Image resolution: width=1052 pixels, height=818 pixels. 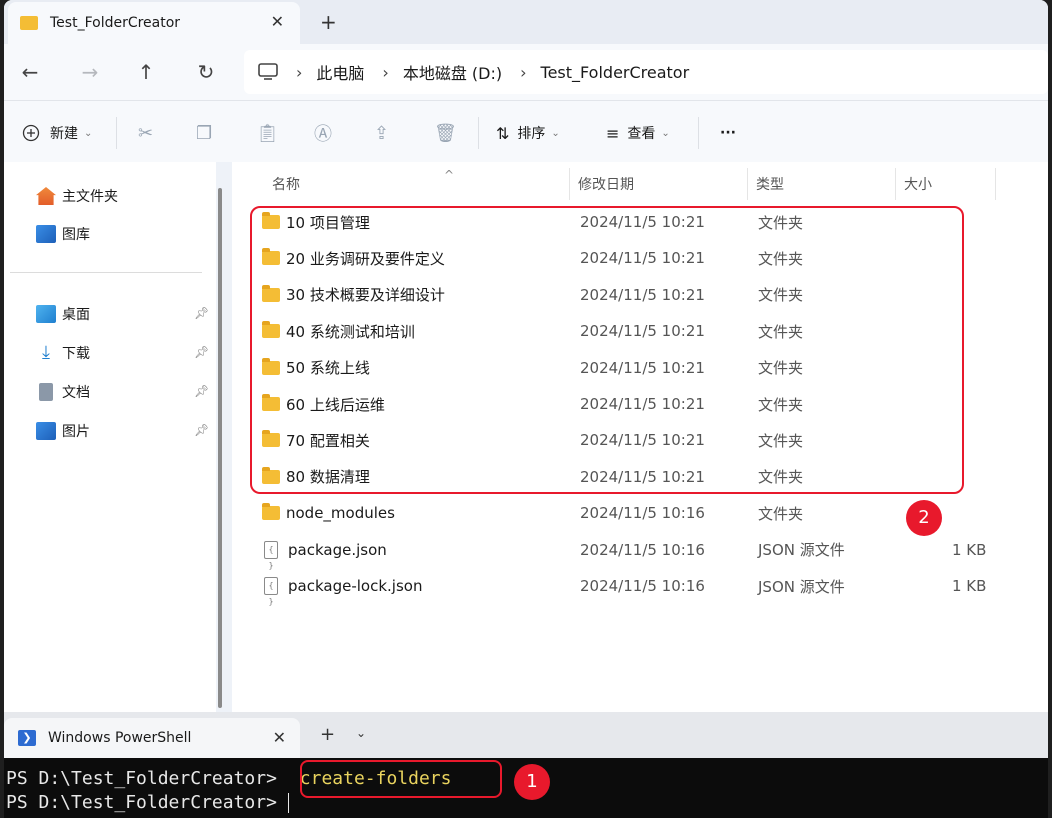 I want to click on sort-ascending-icon: ^, so click(x=449, y=175).